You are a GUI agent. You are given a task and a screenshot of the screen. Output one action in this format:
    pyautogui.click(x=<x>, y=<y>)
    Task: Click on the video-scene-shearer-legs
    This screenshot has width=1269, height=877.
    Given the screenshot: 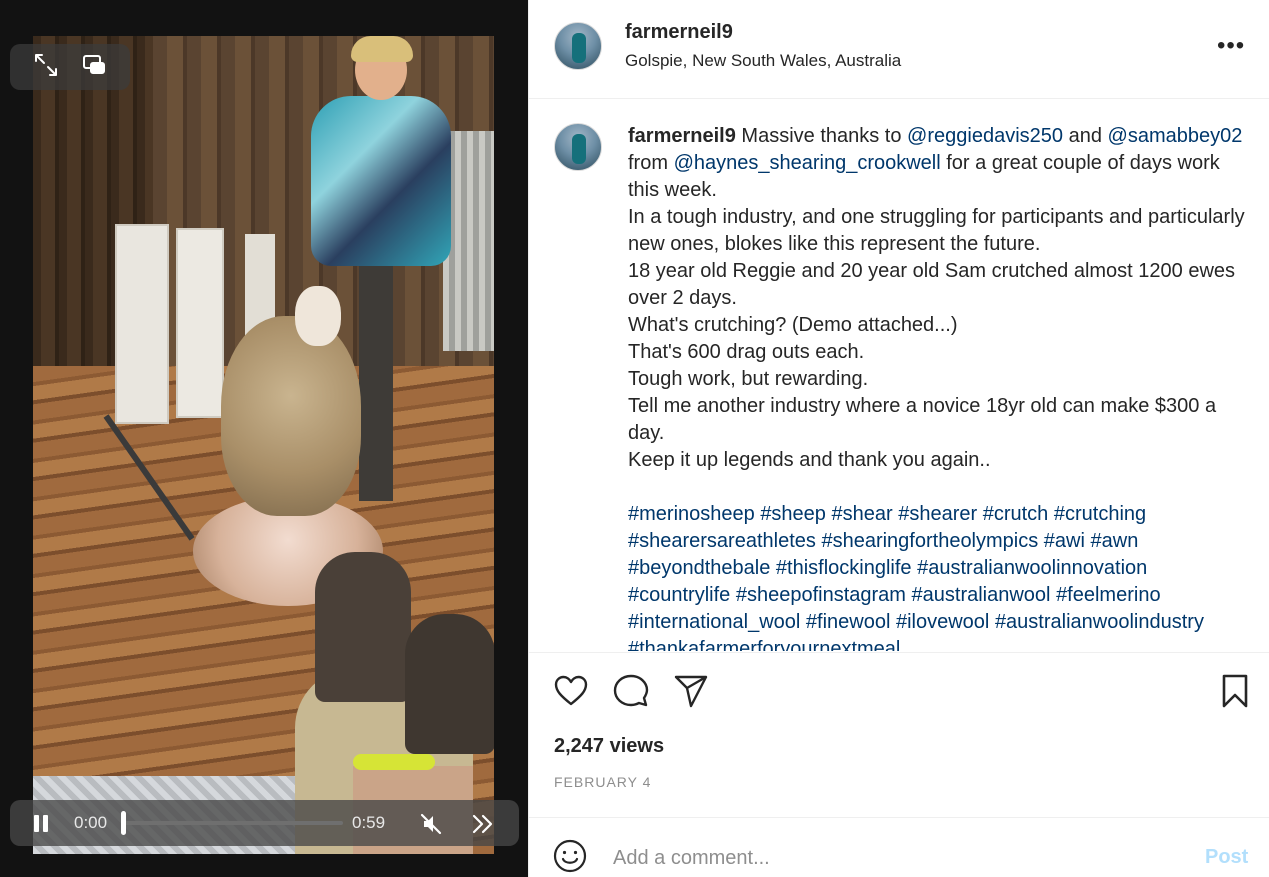 What is the action you would take?
    pyautogui.click(x=376, y=381)
    